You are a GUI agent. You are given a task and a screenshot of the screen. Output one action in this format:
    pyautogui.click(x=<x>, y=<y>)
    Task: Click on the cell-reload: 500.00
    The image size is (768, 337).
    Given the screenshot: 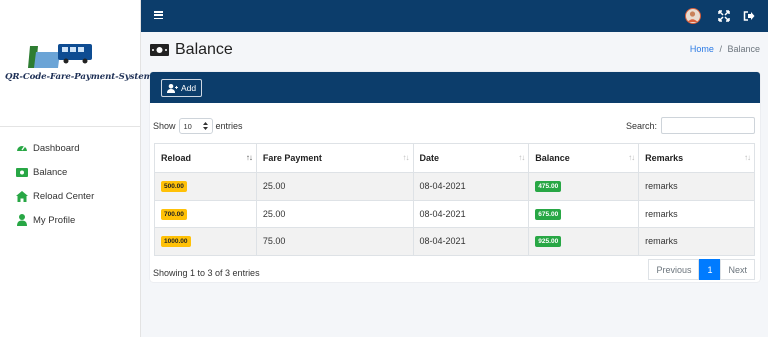 What is the action you would take?
    pyautogui.click(x=205, y=186)
    